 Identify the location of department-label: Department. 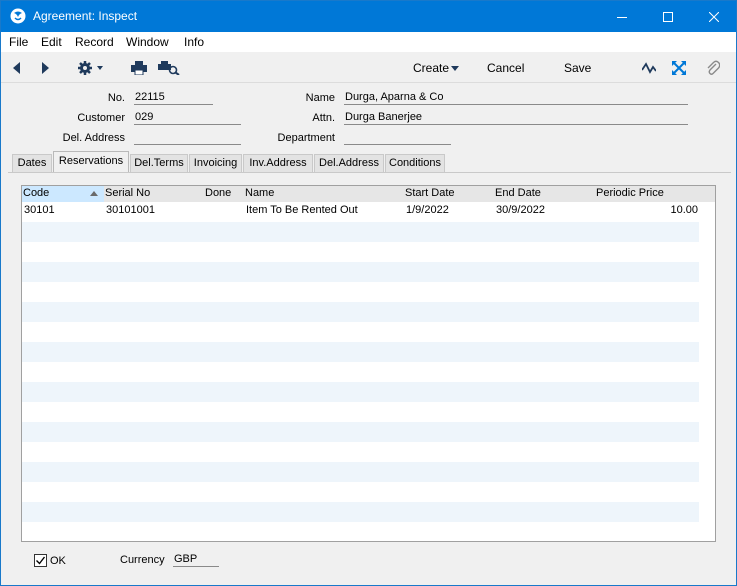
(306, 138).